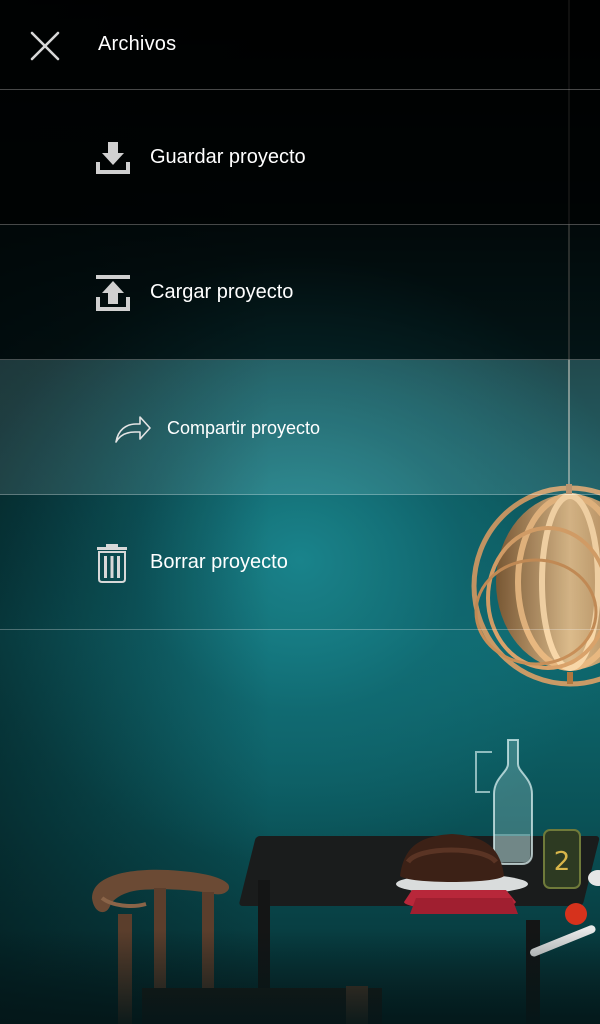 The width and height of the screenshot is (600, 1024). What do you see at coordinates (300, 977) in the screenshot?
I see `floor-shadow` at bounding box center [300, 977].